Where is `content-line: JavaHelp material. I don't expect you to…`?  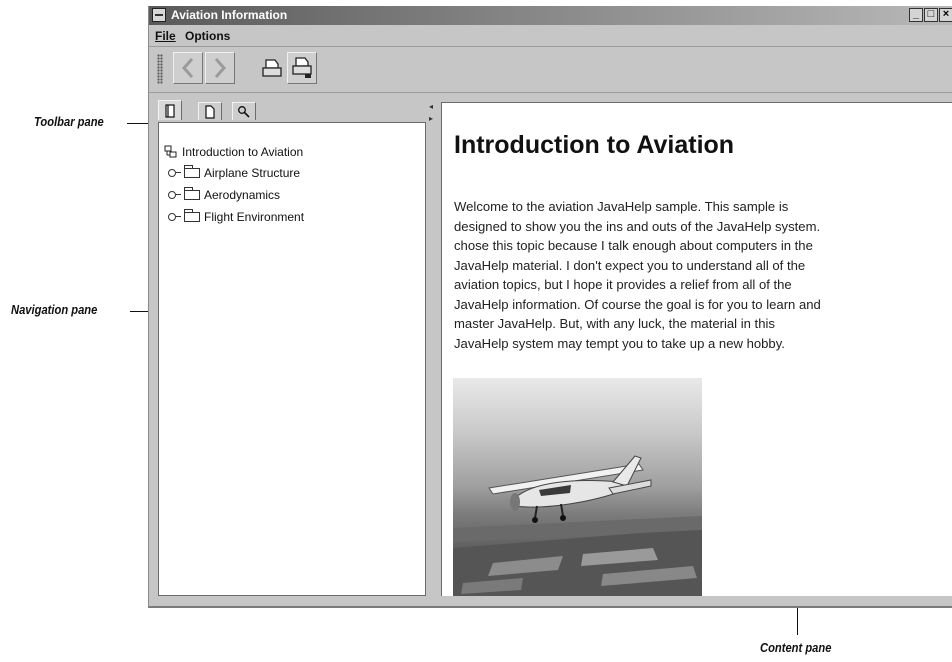
content-line: JavaHelp material. I don't expect you to… is located at coordinates (630, 265).